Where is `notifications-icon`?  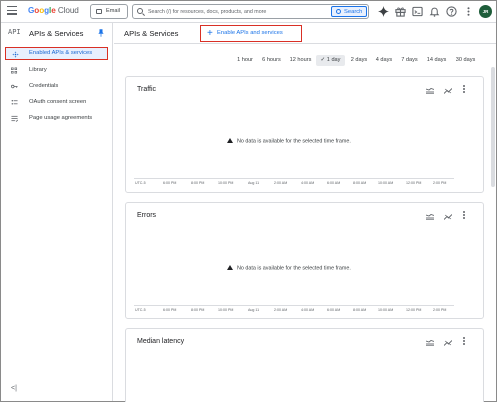
notifications-icon is located at coordinates (434, 11).